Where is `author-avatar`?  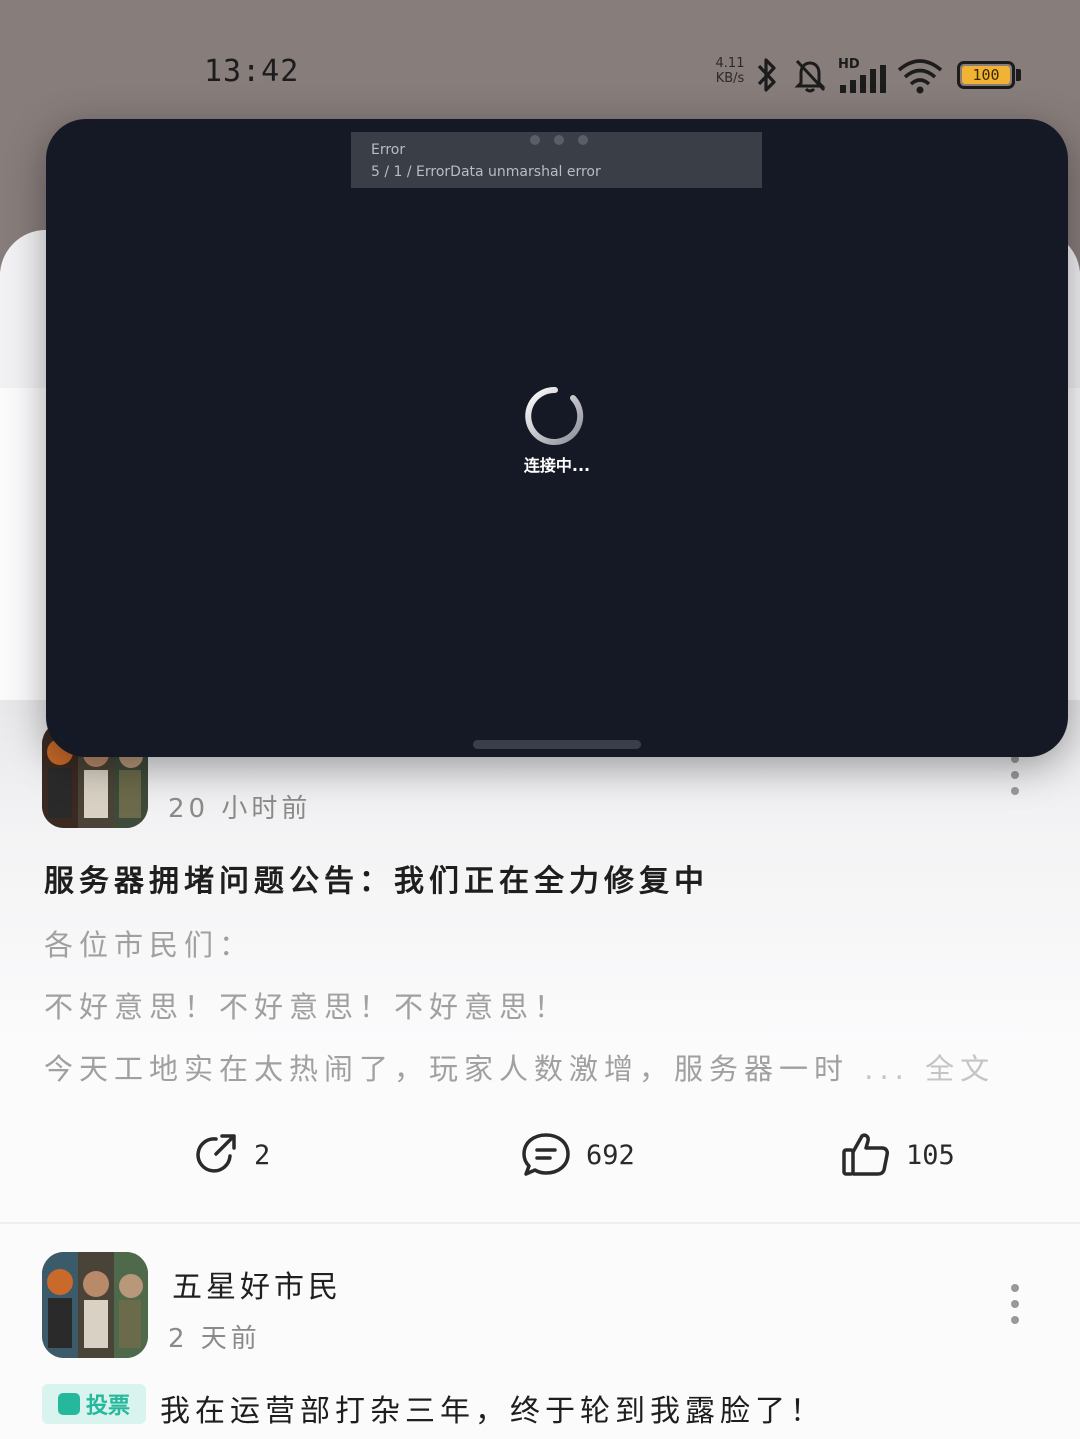 author-avatar is located at coordinates (95, 1305).